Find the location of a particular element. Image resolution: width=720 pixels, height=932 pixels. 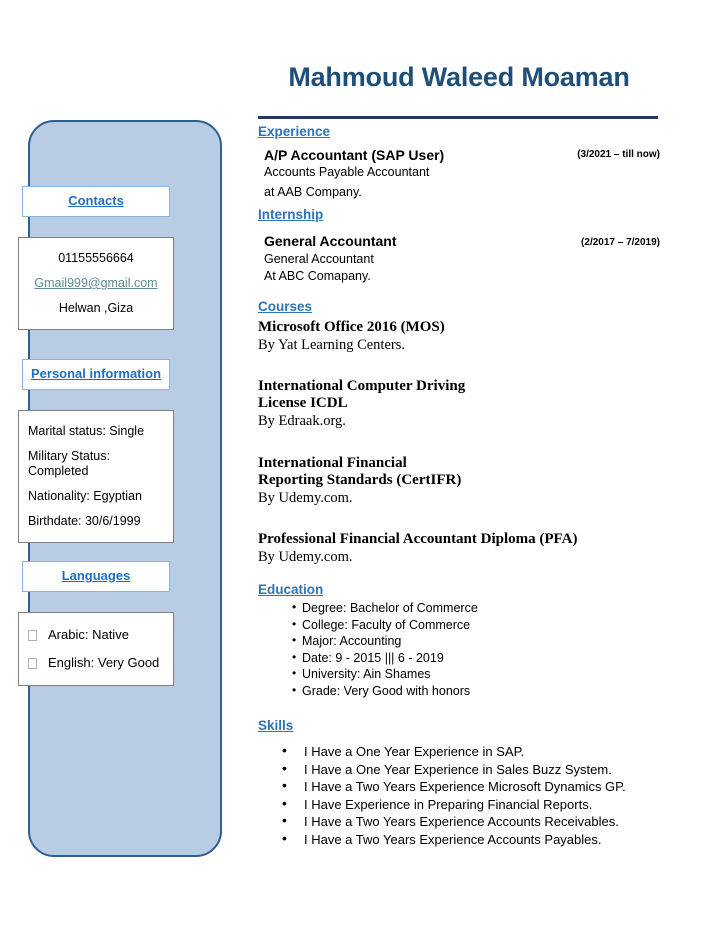

course-title: Microsoft Office 2016 (MOS) is located at coordinates (351, 327).